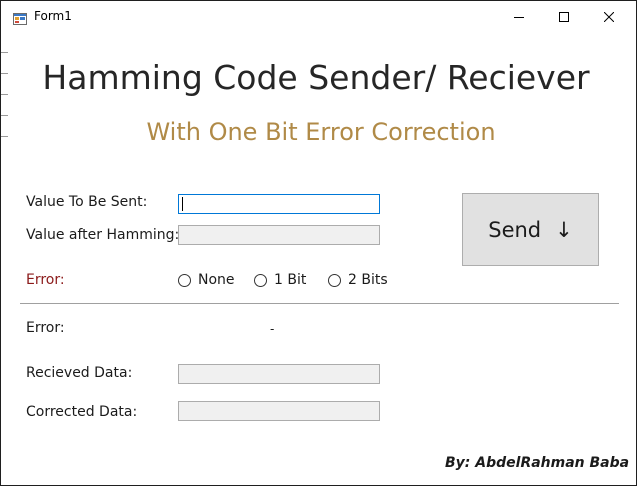 The image size is (637, 486). What do you see at coordinates (182, 204) in the screenshot?
I see `text-caret` at bounding box center [182, 204].